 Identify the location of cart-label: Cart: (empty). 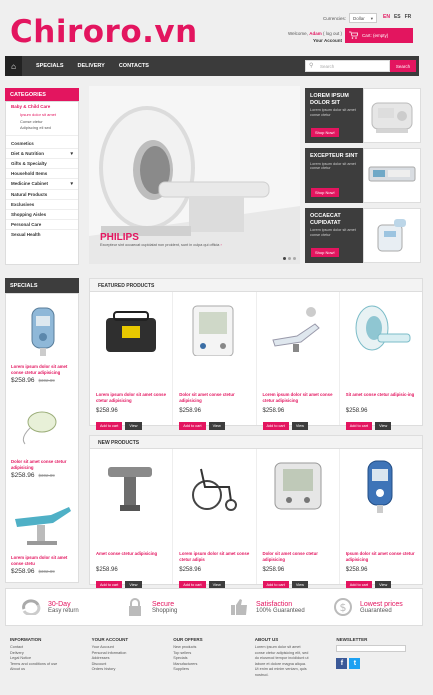
(375, 35).